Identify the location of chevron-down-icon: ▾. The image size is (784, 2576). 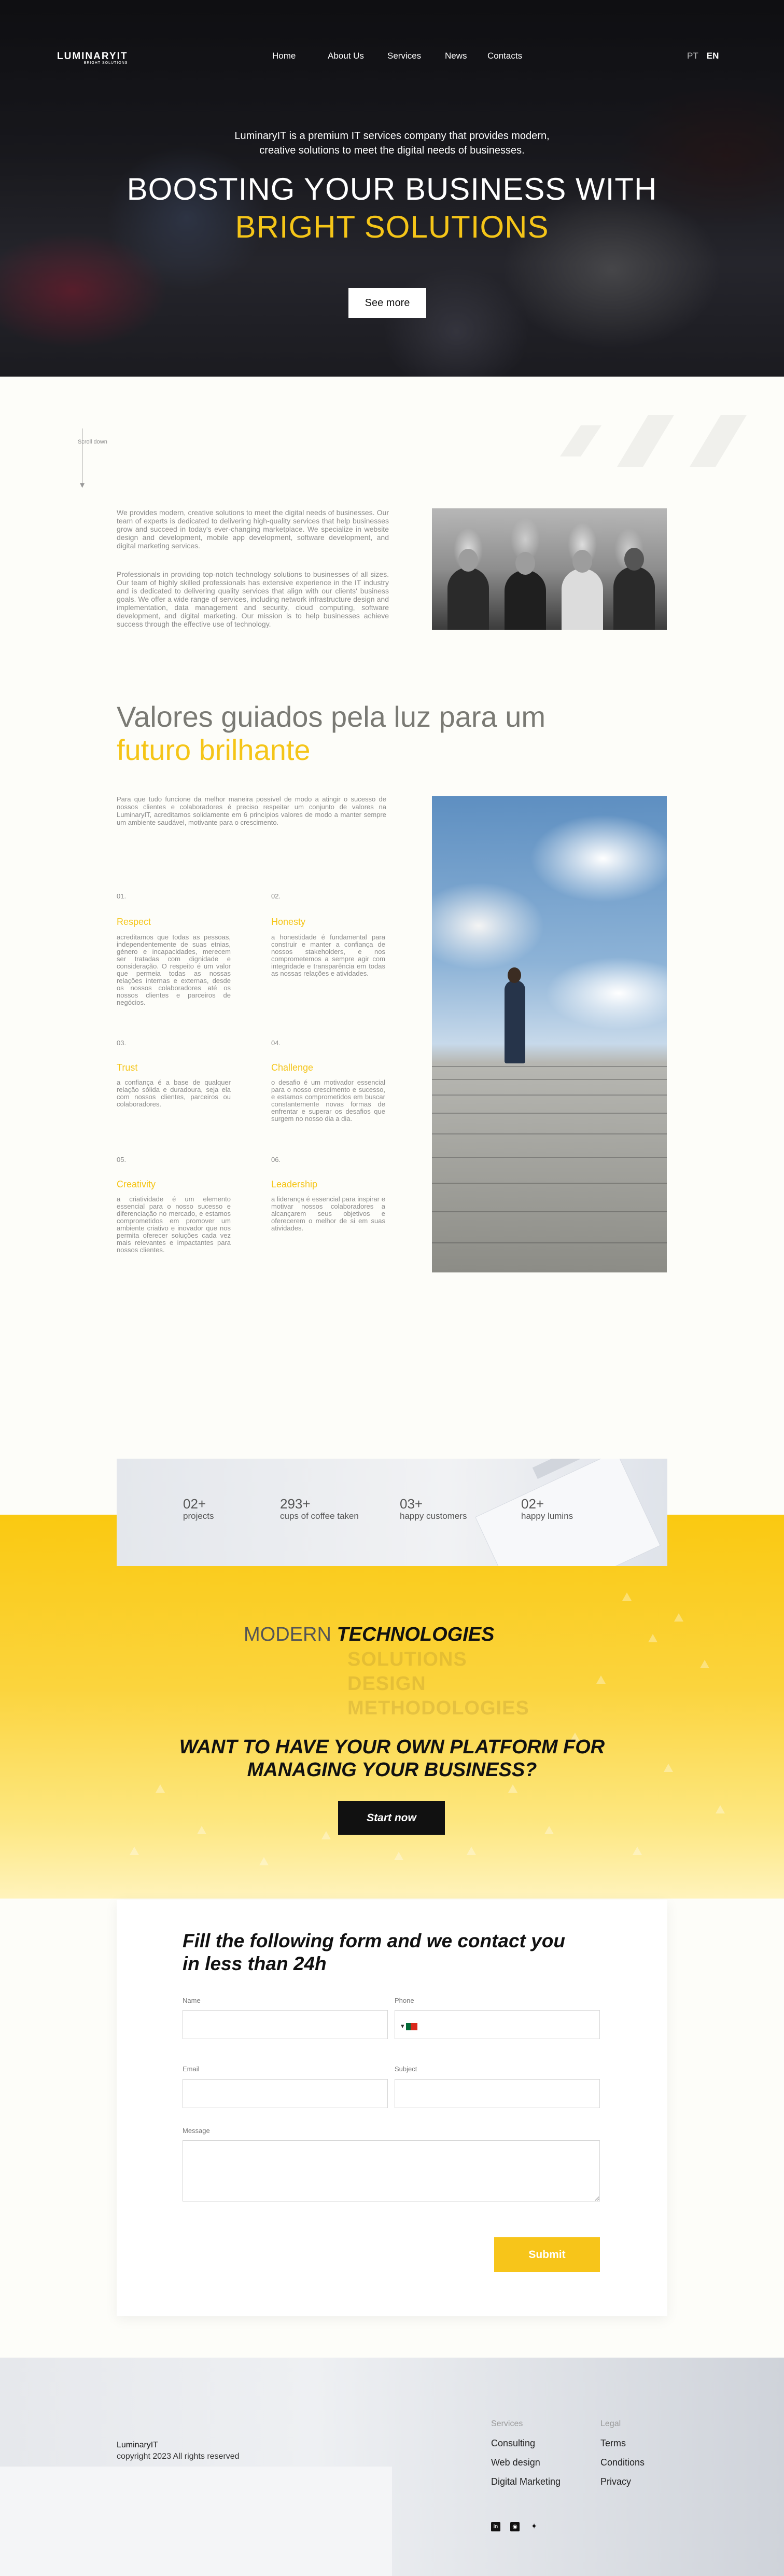
(402, 2026).